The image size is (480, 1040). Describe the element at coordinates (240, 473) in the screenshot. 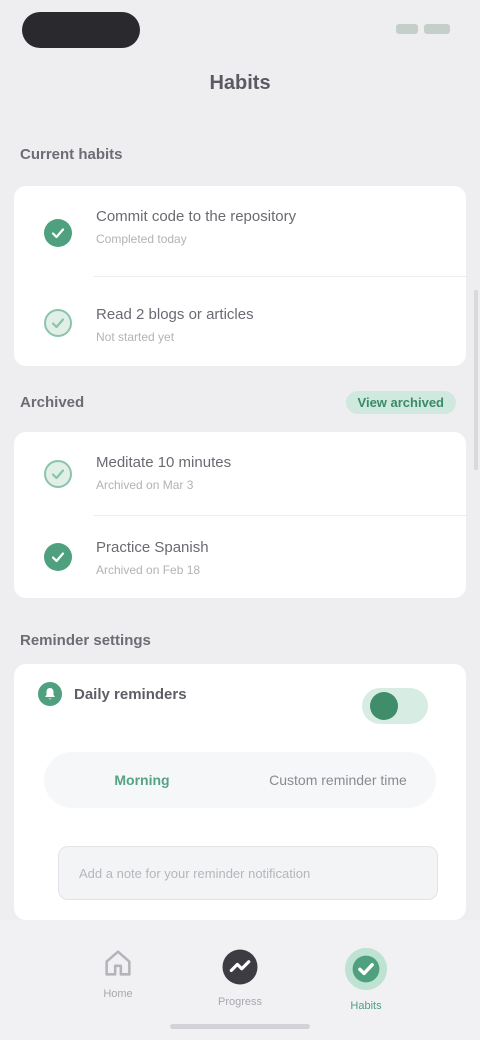

I see `habit-row: Meditate 10 minutes Archived on Mar 3` at that location.